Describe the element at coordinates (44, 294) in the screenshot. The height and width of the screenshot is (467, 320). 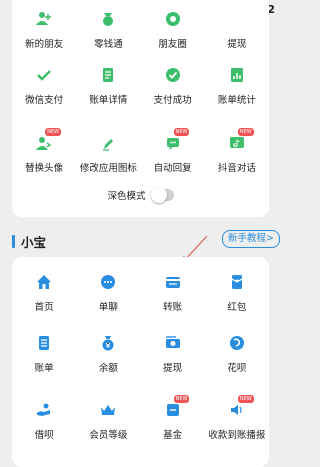
I see `home-button: 首页` at that location.